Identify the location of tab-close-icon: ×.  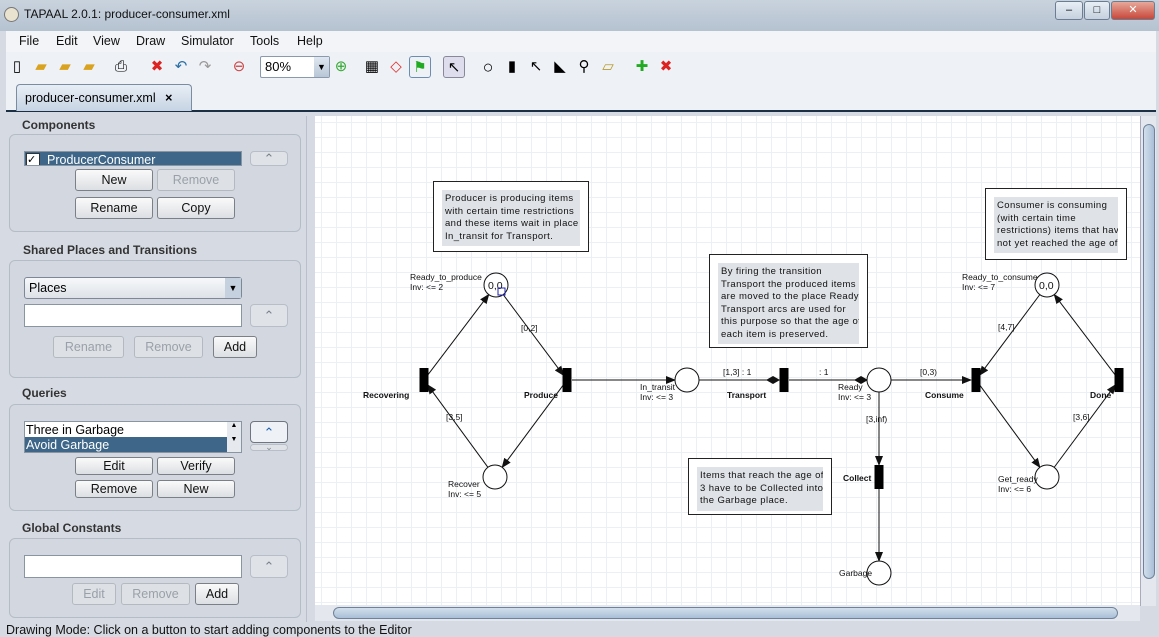
(168, 98).